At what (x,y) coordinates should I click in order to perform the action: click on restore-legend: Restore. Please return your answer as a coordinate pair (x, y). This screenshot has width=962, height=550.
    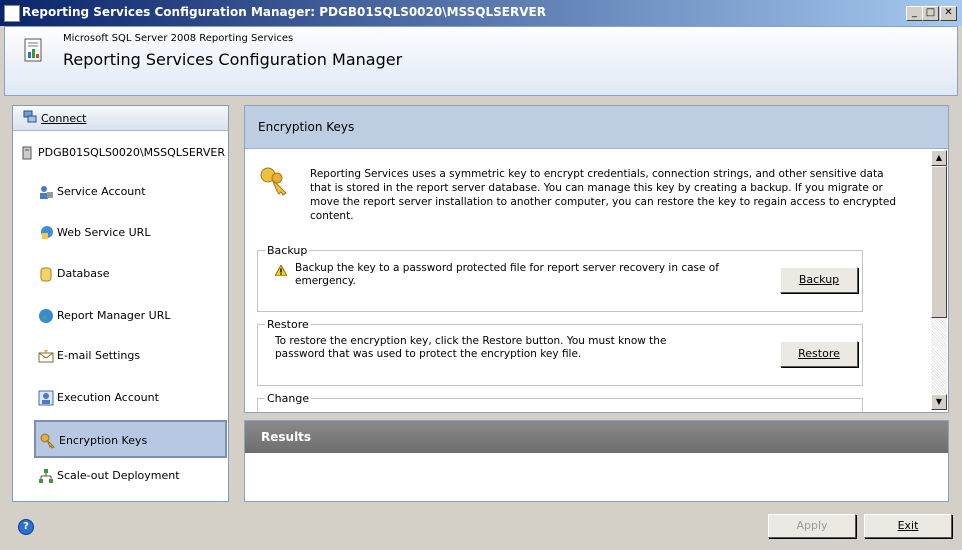
    Looking at the image, I should click on (288, 324).